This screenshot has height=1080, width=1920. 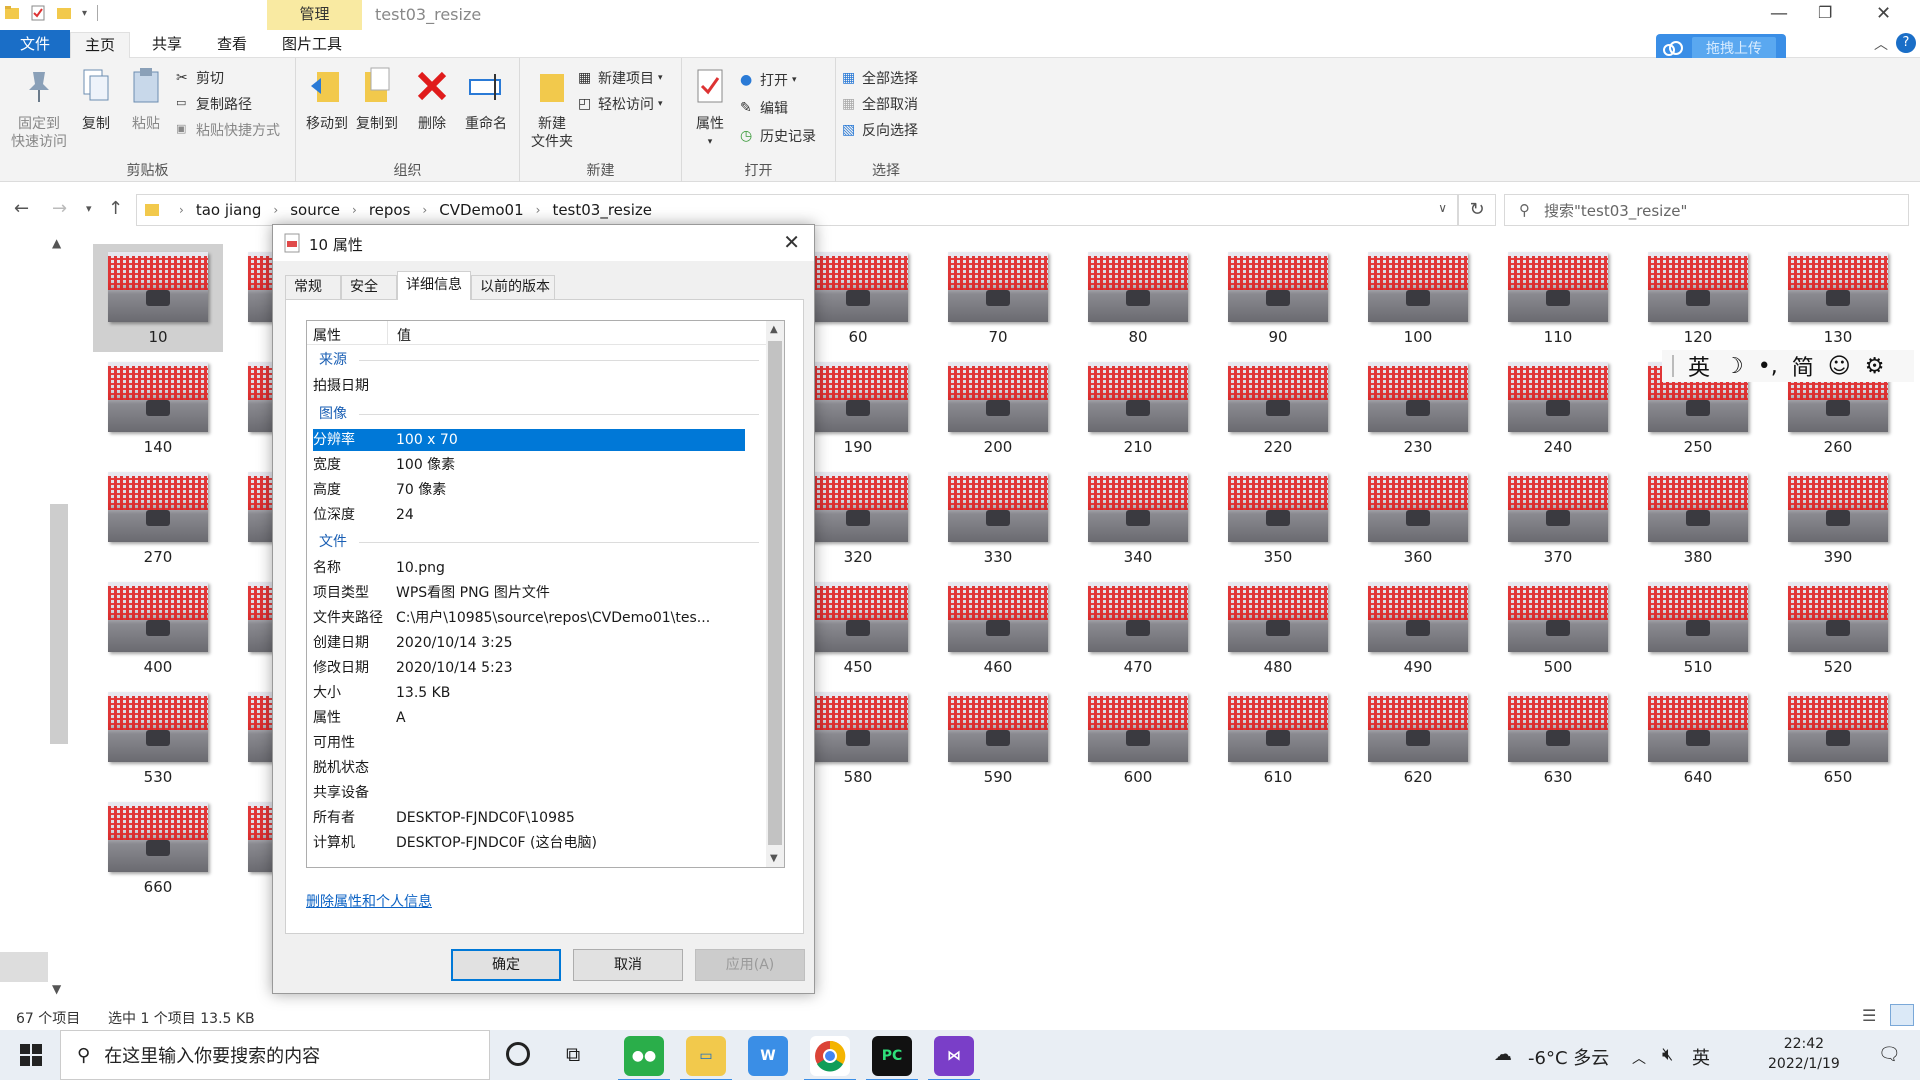 What do you see at coordinates (312, 45) in the screenshot?
I see `tab-picture-tools: 图片工具` at bounding box center [312, 45].